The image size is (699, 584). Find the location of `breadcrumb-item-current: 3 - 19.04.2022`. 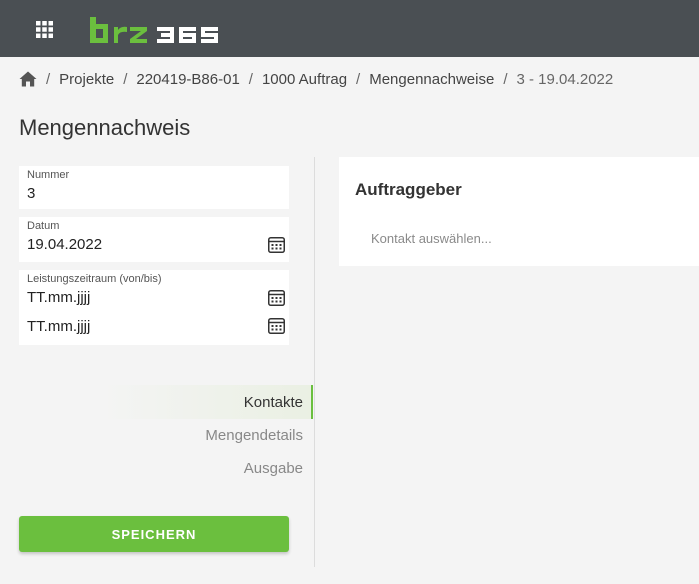

breadcrumb-item-current: 3 - 19.04.2022 is located at coordinates (565, 79).